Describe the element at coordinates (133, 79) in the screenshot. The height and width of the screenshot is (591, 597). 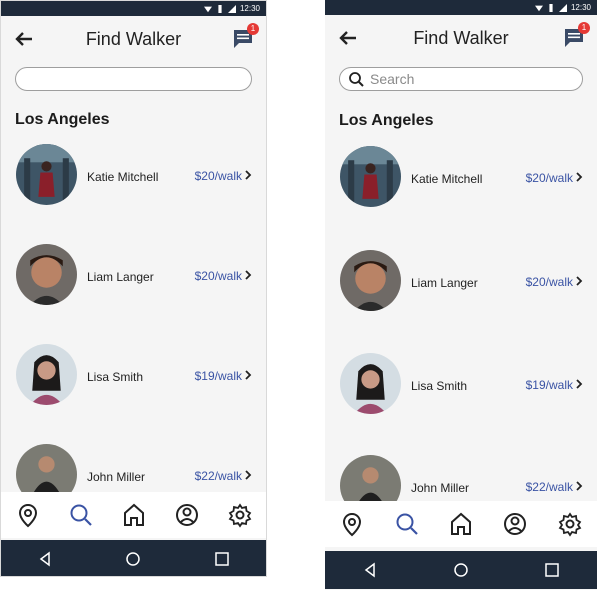
I see `search-input` at that location.